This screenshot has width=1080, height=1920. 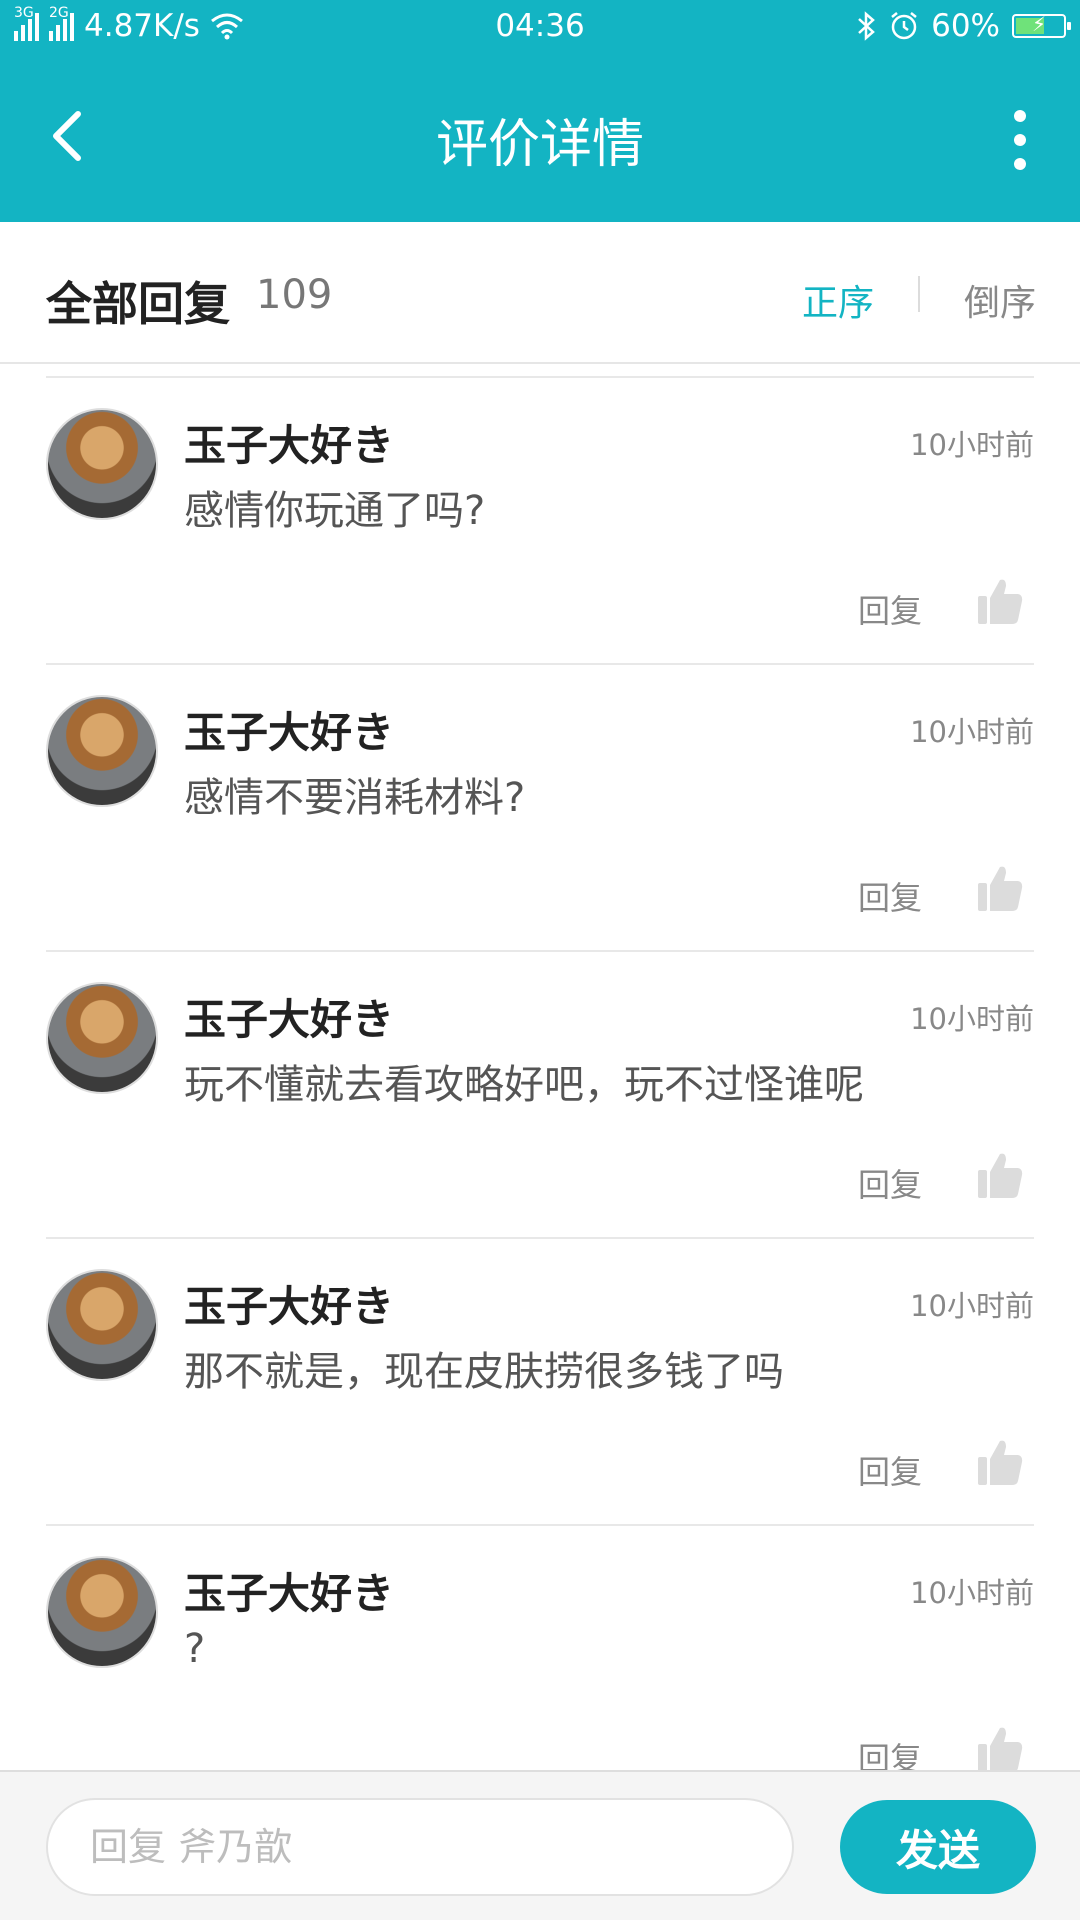 I want to click on replies-header: 全部回复 109 正序 倒序, so click(x=540, y=293).